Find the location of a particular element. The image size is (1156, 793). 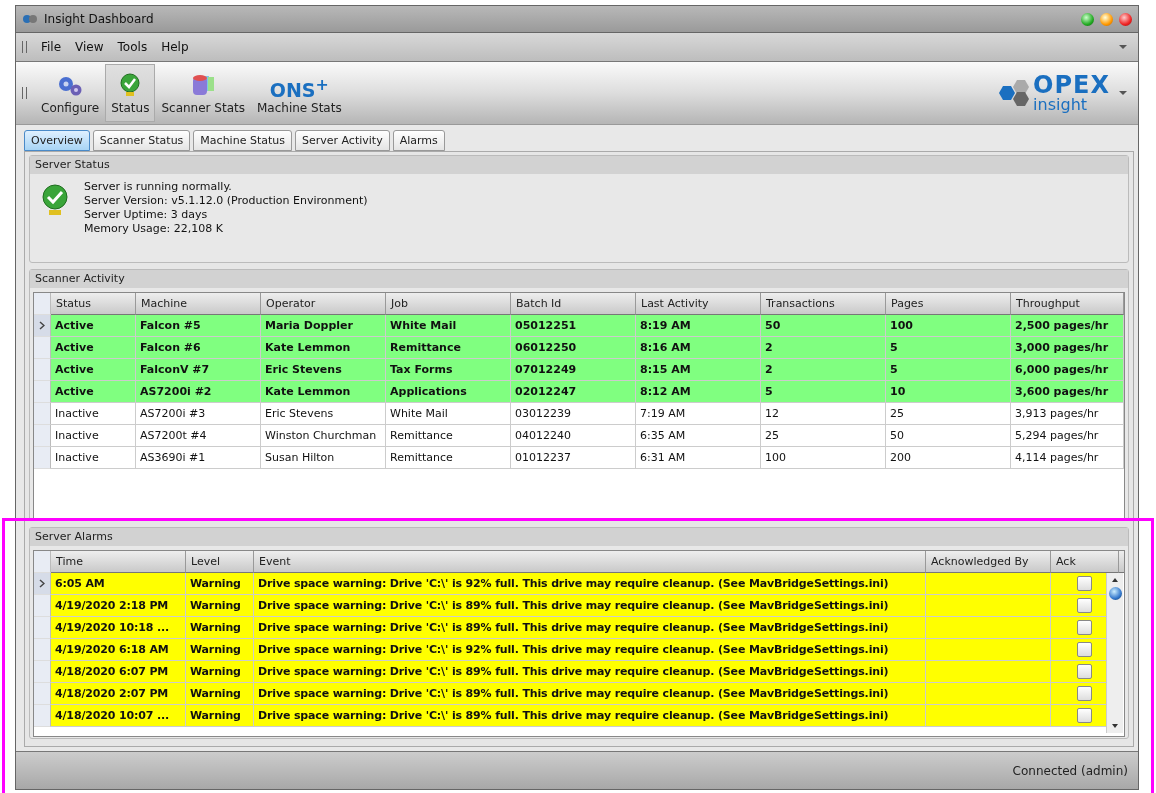

group-header: Scanner Activity is located at coordinates (579, 279).